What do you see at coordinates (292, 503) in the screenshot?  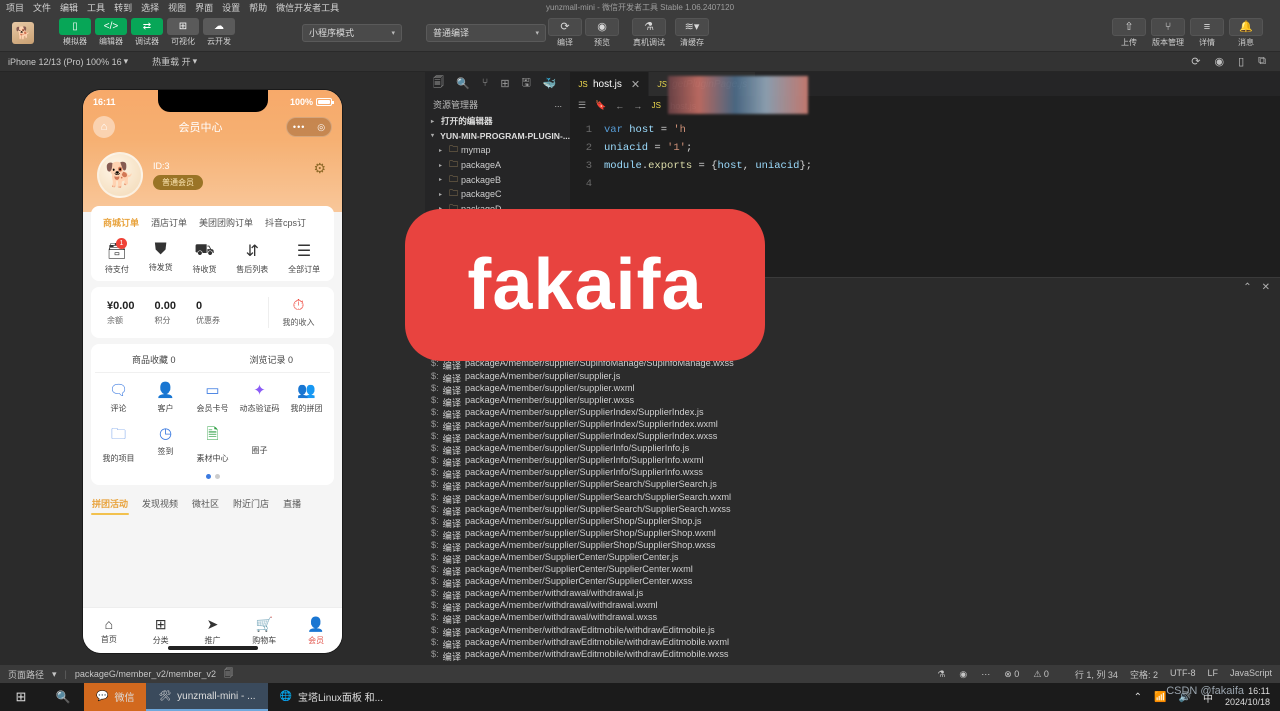 I see `content-tab-live: 直播` at bounding box center [292, 503].